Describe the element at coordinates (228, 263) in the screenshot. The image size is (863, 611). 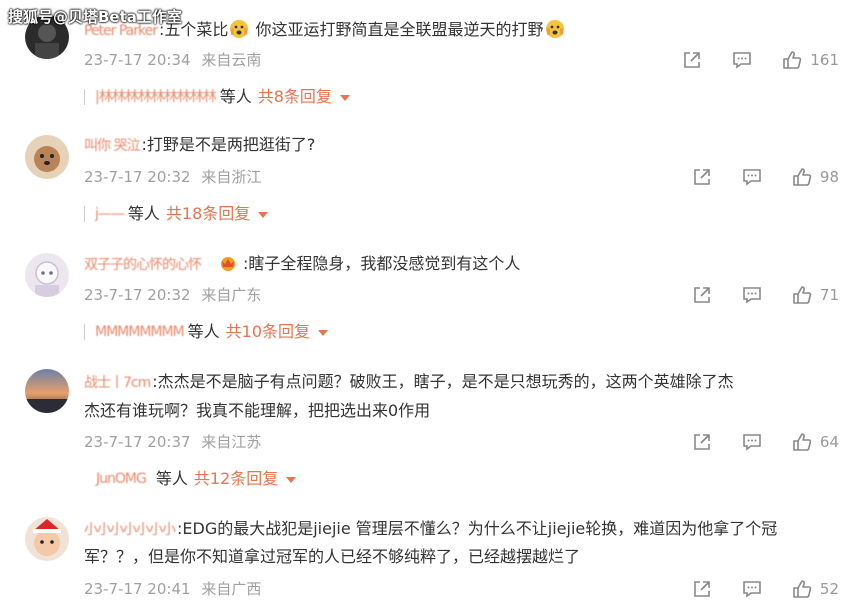
I see `crown-badge-icon` at that location.